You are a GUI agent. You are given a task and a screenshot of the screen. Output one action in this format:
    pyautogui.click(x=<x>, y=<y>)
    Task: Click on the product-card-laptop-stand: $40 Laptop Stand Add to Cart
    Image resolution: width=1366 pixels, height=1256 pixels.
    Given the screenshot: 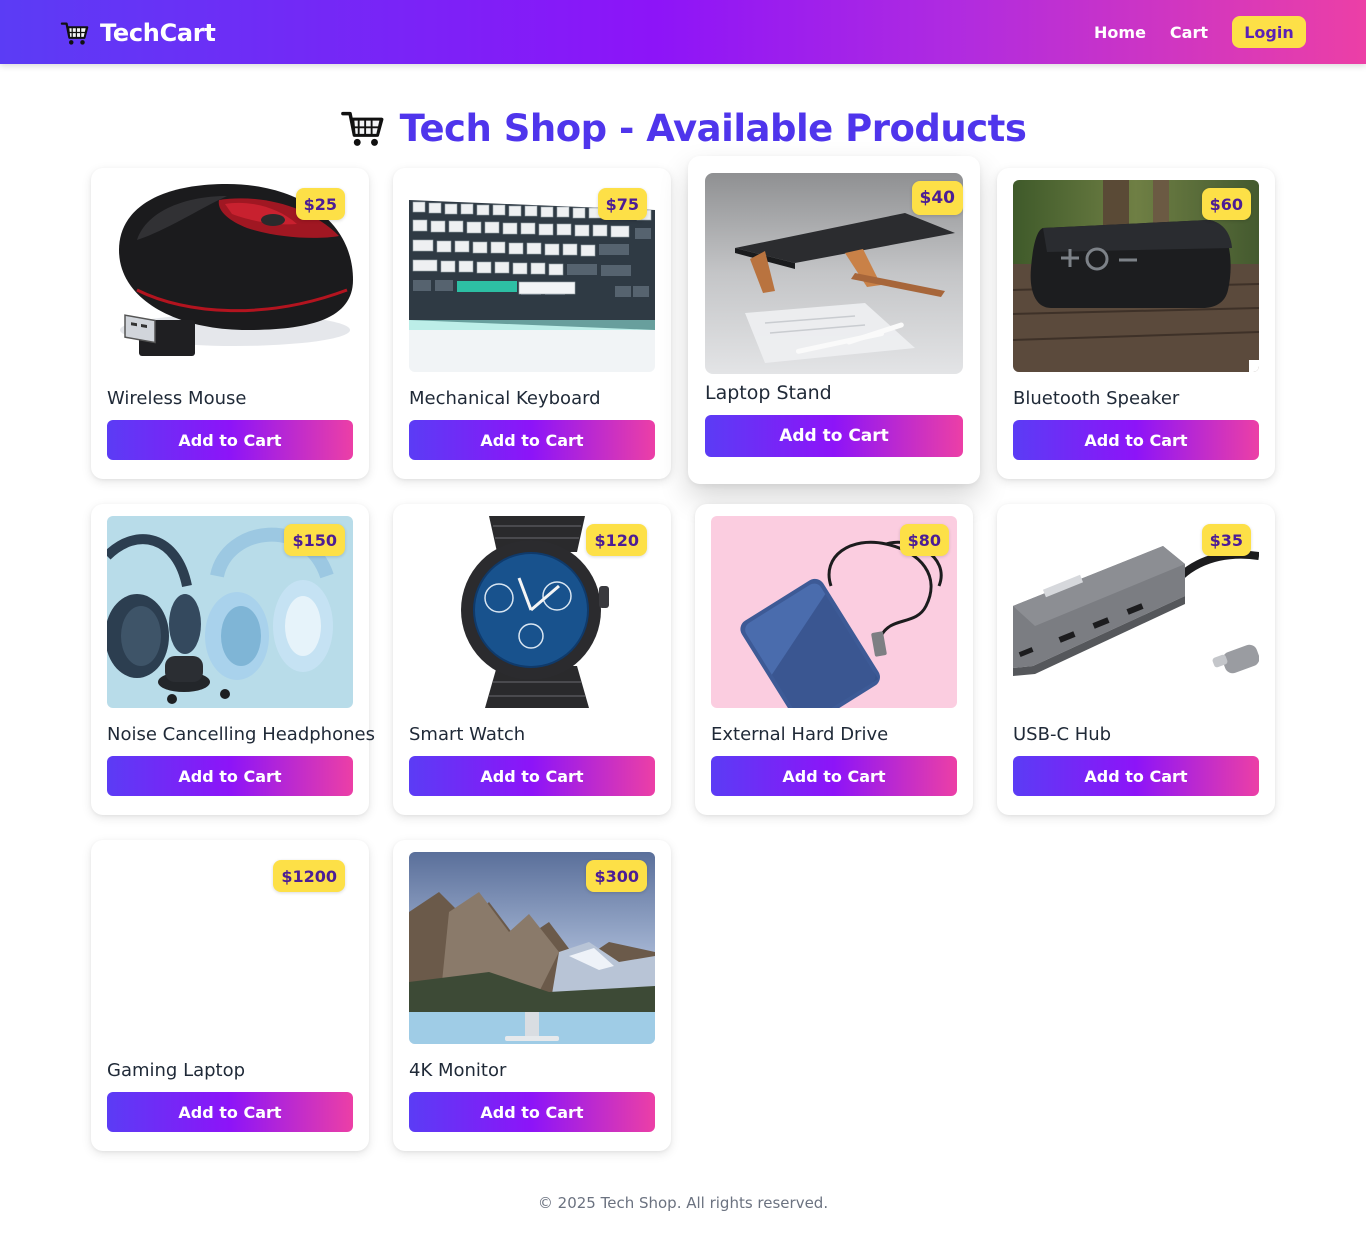 What is the action you would take?
    pyautogui.click(x=834, y=320)
    